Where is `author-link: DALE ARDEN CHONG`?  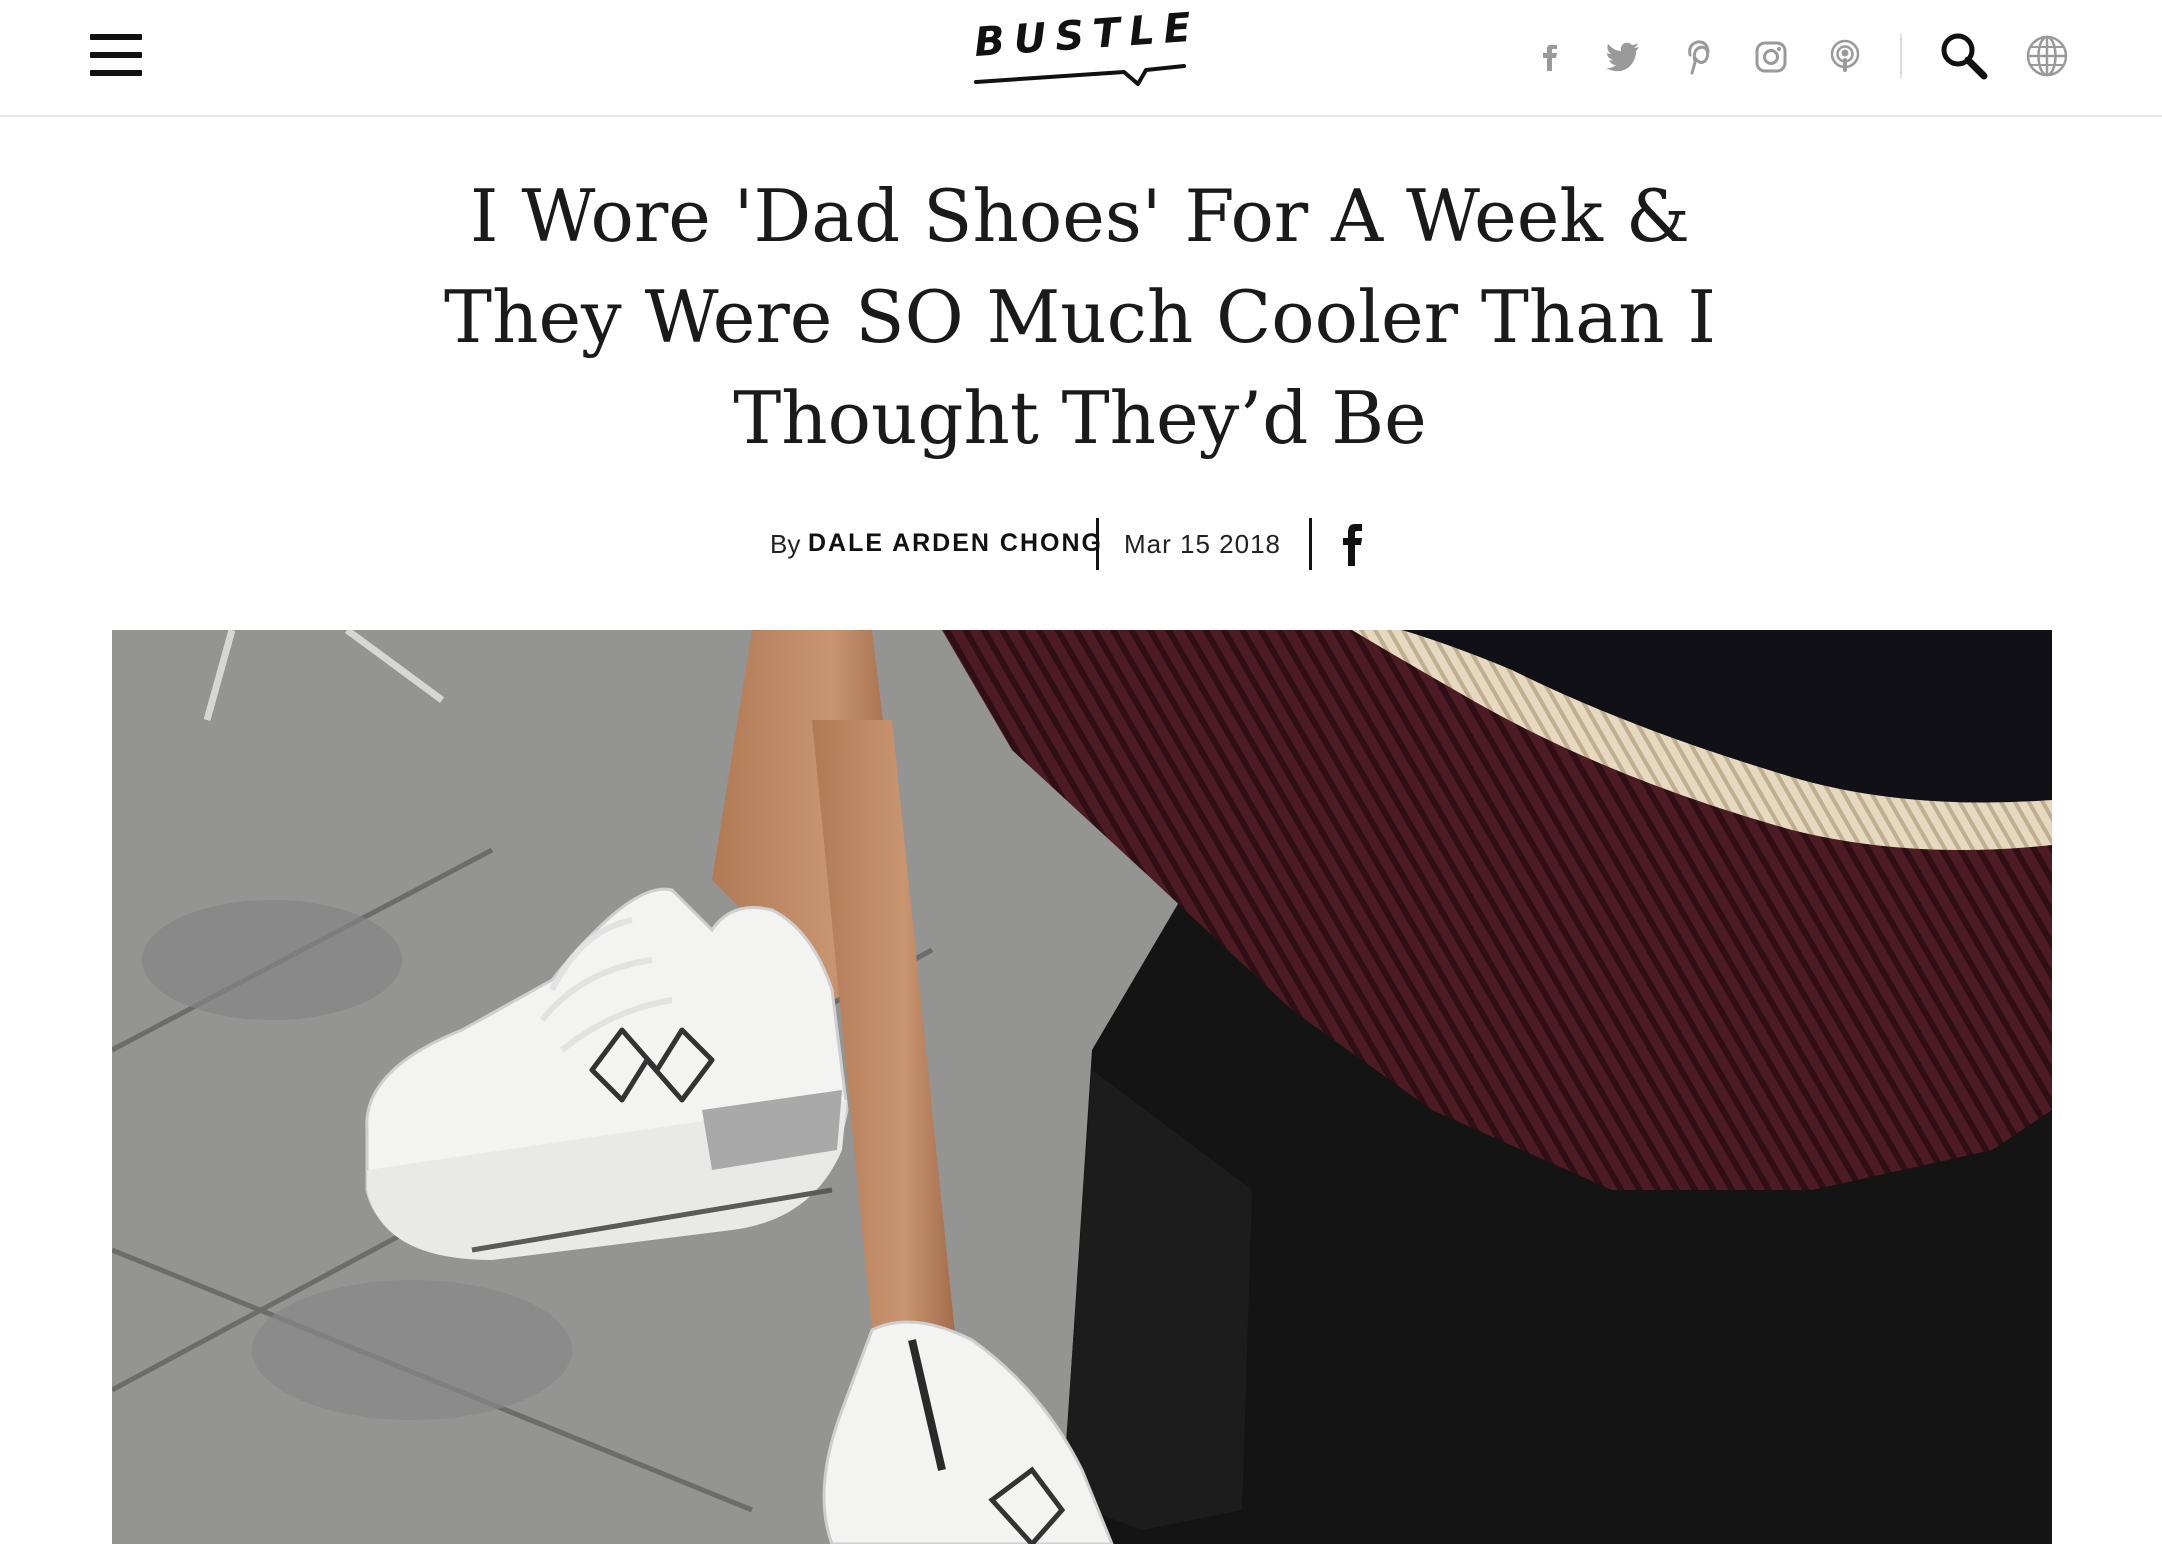
author-link: DALE ARDEN CHONG is located at coordinates (955, 543).